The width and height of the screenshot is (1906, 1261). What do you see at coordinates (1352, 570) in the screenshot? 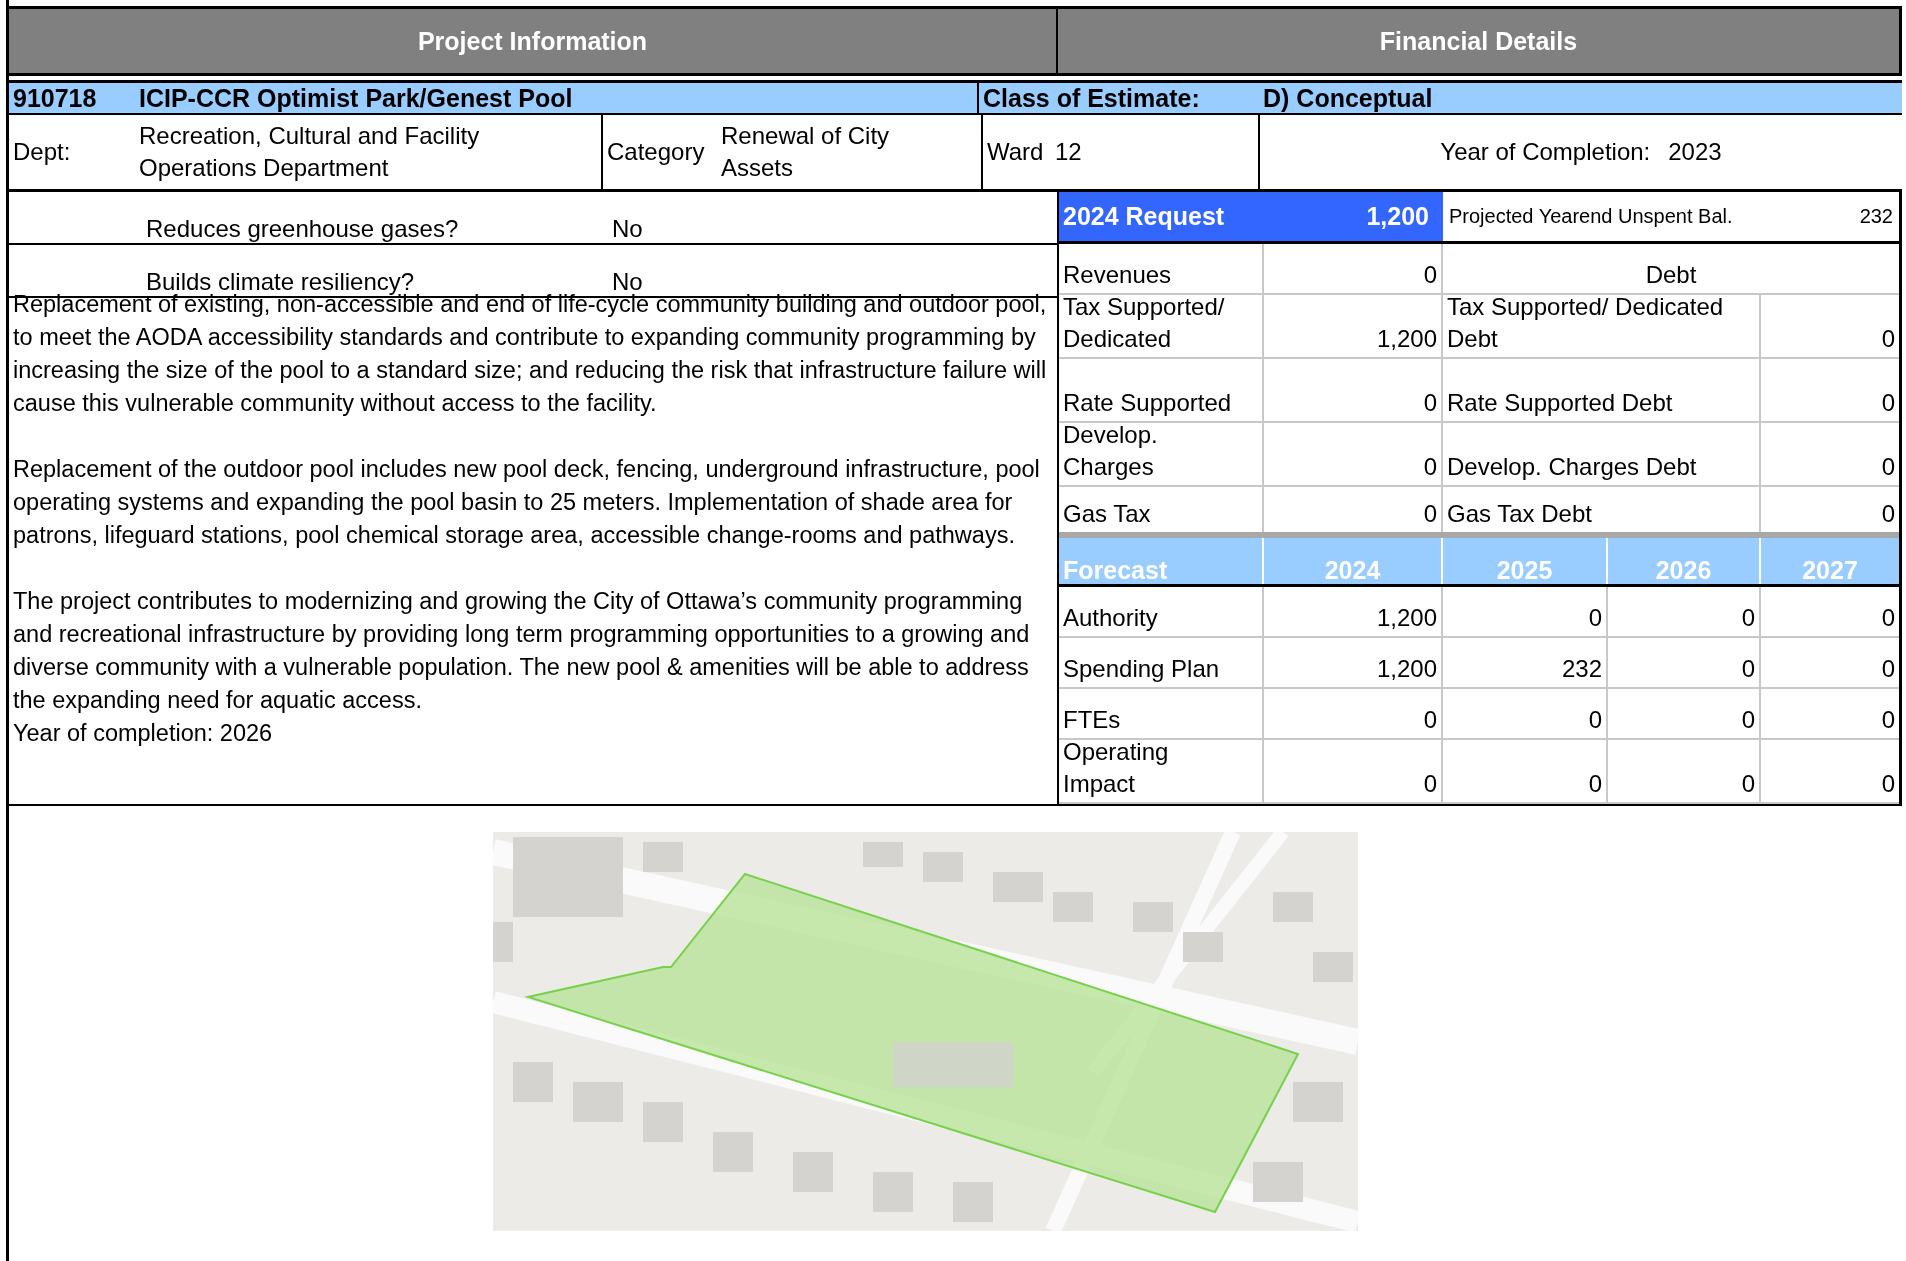
I see `forecast-heading: 2024` at bounding box center [1352, 570].